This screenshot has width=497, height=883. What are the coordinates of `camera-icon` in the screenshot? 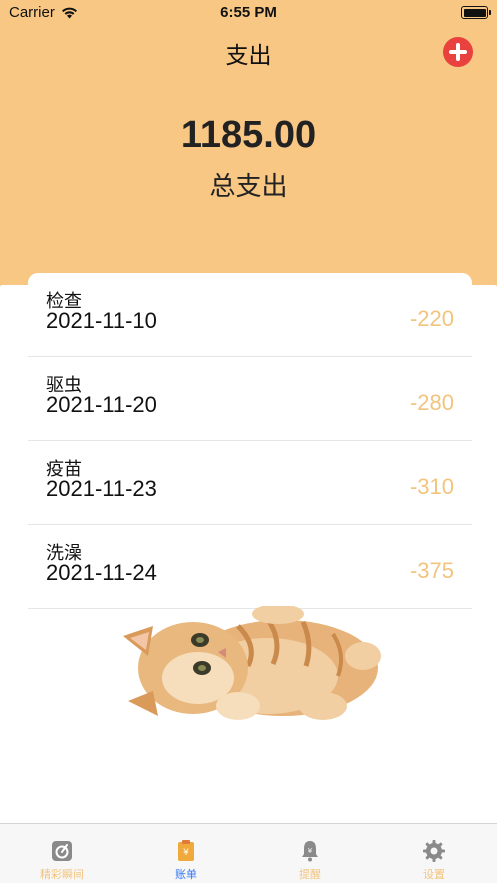 It's located at (62, 851).